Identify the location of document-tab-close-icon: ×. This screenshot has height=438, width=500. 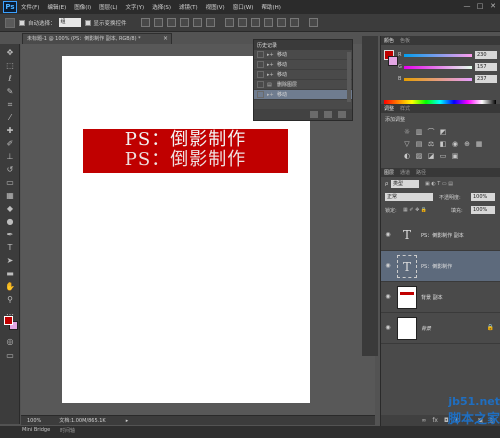
(165, 39).